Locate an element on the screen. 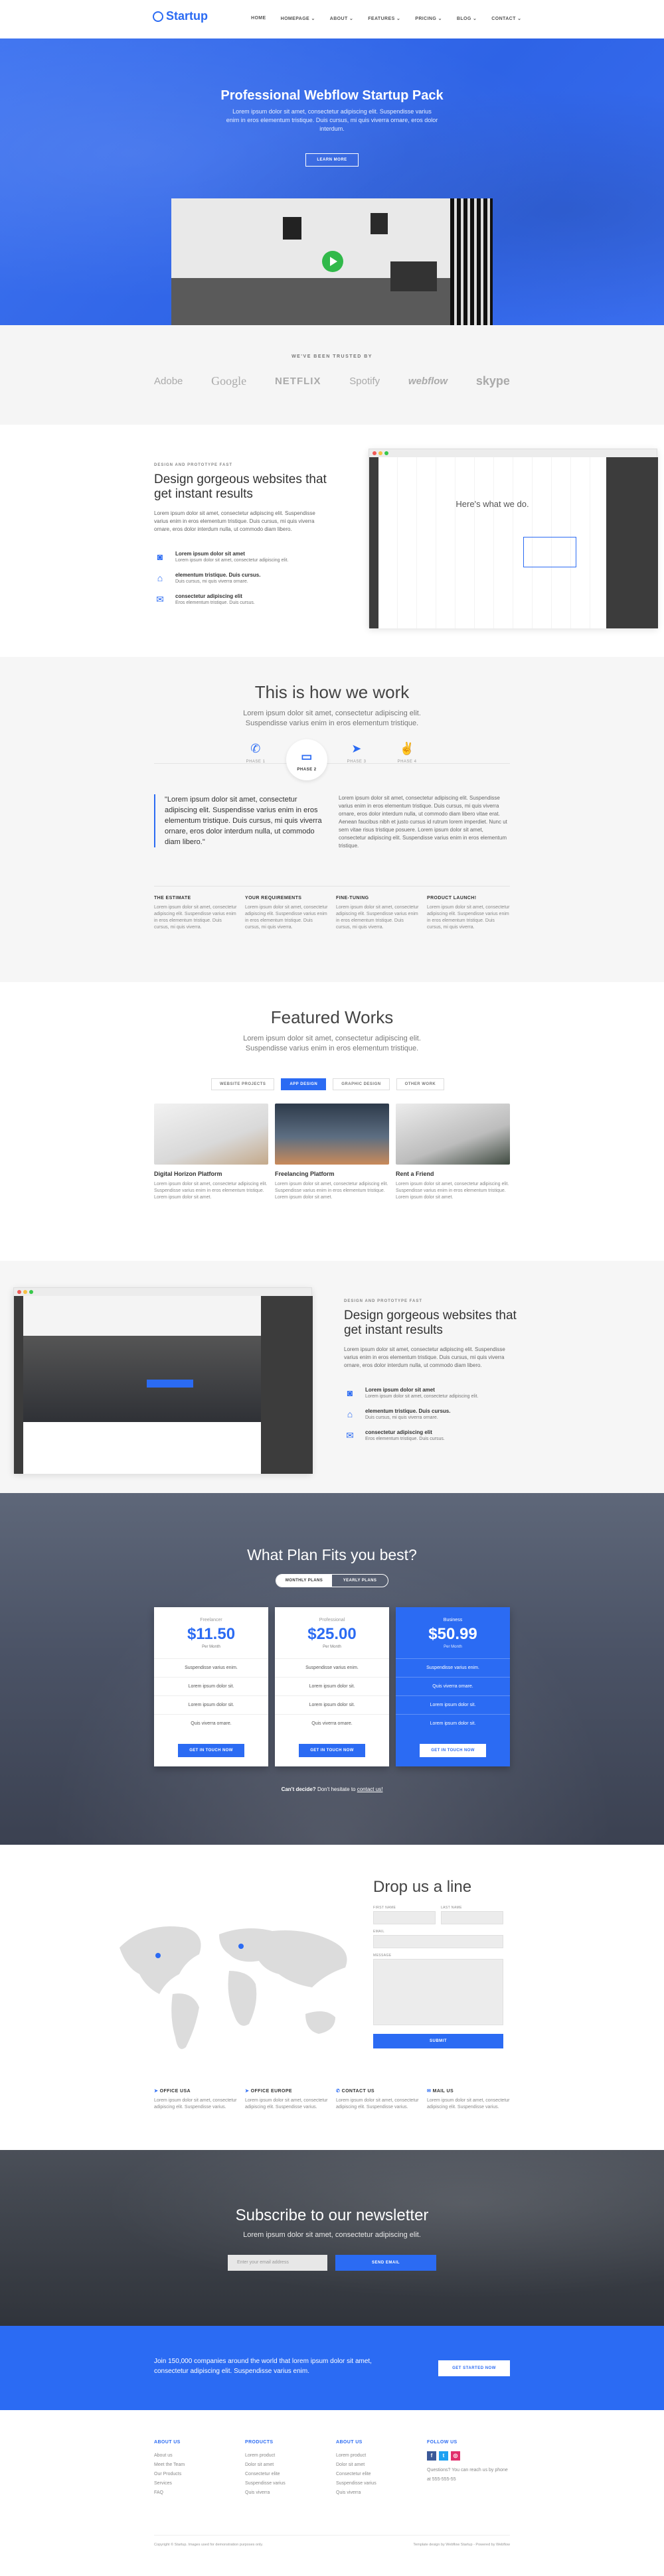 The height and width of the screenshot is (2576, 664). feature-item-title: elementum tristique. Duis cursus. is located at coordinates (408, 1411).